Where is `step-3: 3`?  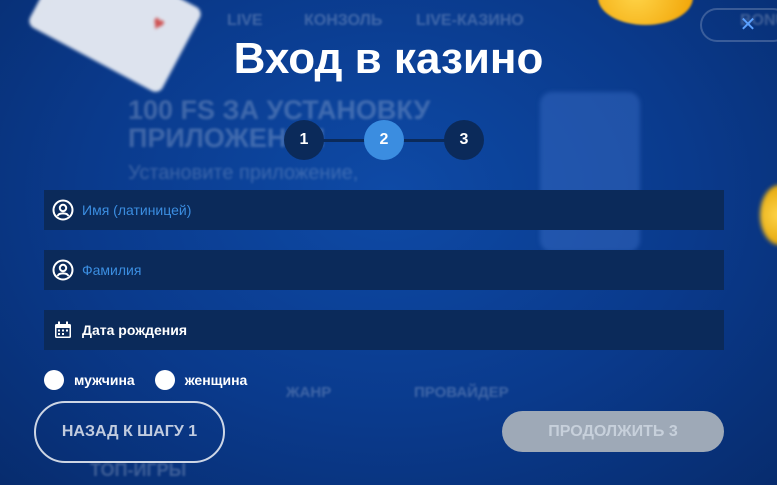 step-3: 3 is located at coordinates (464, 140).